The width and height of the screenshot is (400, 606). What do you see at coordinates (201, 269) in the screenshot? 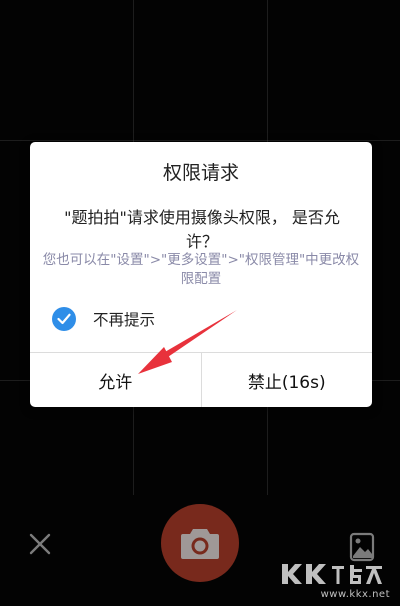
I see `dialog-hint: 您也可以在"设置">"更多设置">"权限管理"中更改权限配置` at bounding box center [201, 269].